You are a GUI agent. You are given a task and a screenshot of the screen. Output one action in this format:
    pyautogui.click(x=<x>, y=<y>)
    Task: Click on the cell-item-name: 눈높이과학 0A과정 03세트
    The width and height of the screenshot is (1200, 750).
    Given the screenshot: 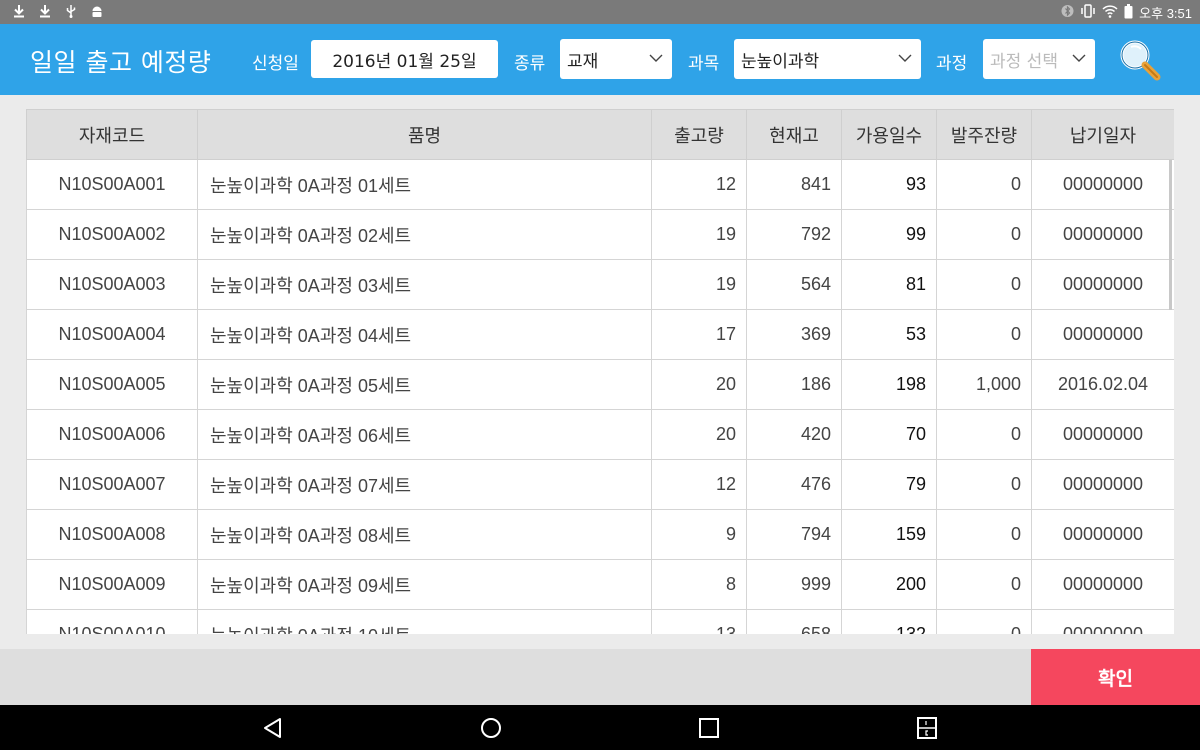 What is the action you would take?
    pyautogui.click(x=424, y=284)
    